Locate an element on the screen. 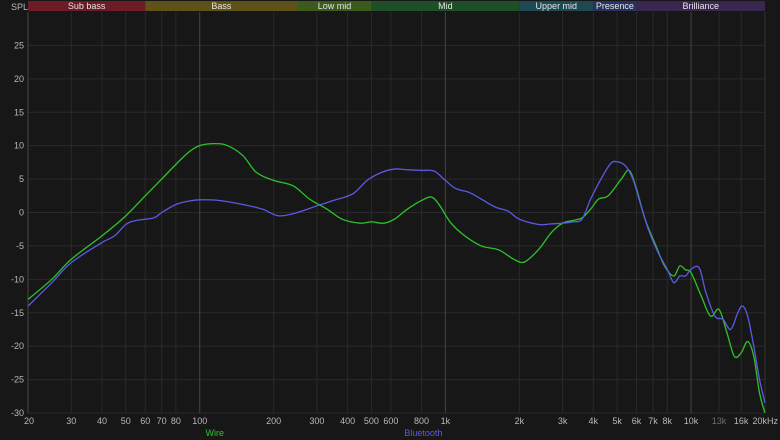 The image size is (780, 440). x-tick-label: 600 is located at coordinates (390, 421).